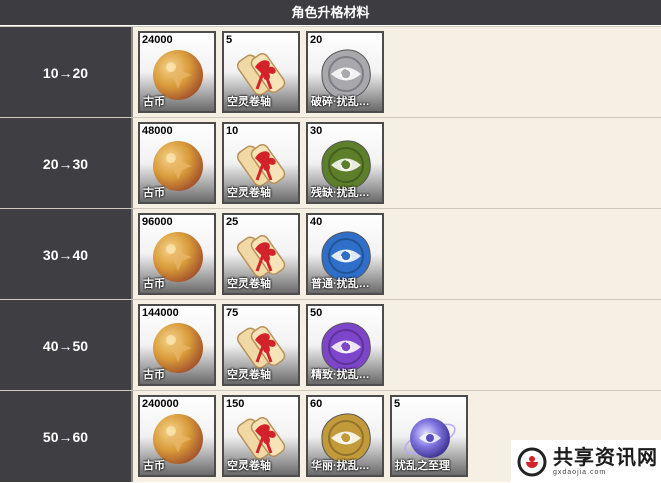 This screenshot has width=661, height=483. I want to click on level-range-label: 10→20, so click(65, 72).